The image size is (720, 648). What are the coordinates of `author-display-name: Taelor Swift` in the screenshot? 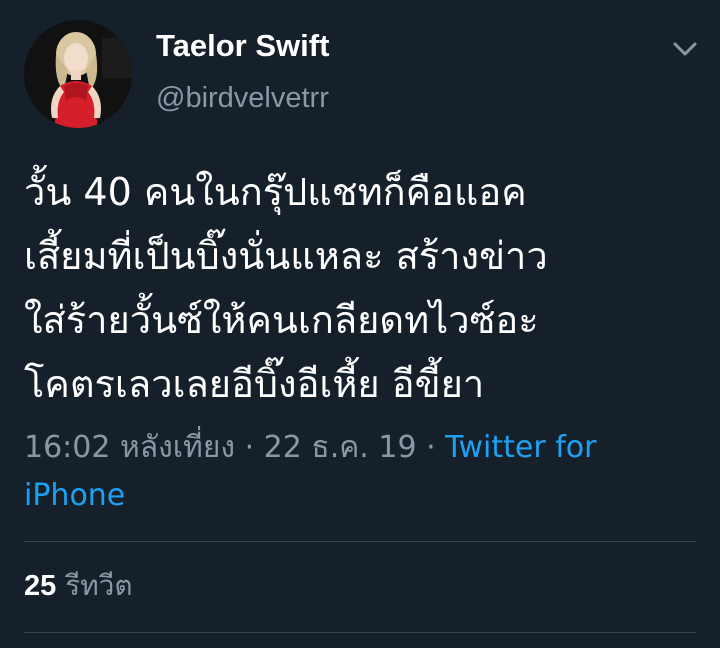 It's located at (242, 46).